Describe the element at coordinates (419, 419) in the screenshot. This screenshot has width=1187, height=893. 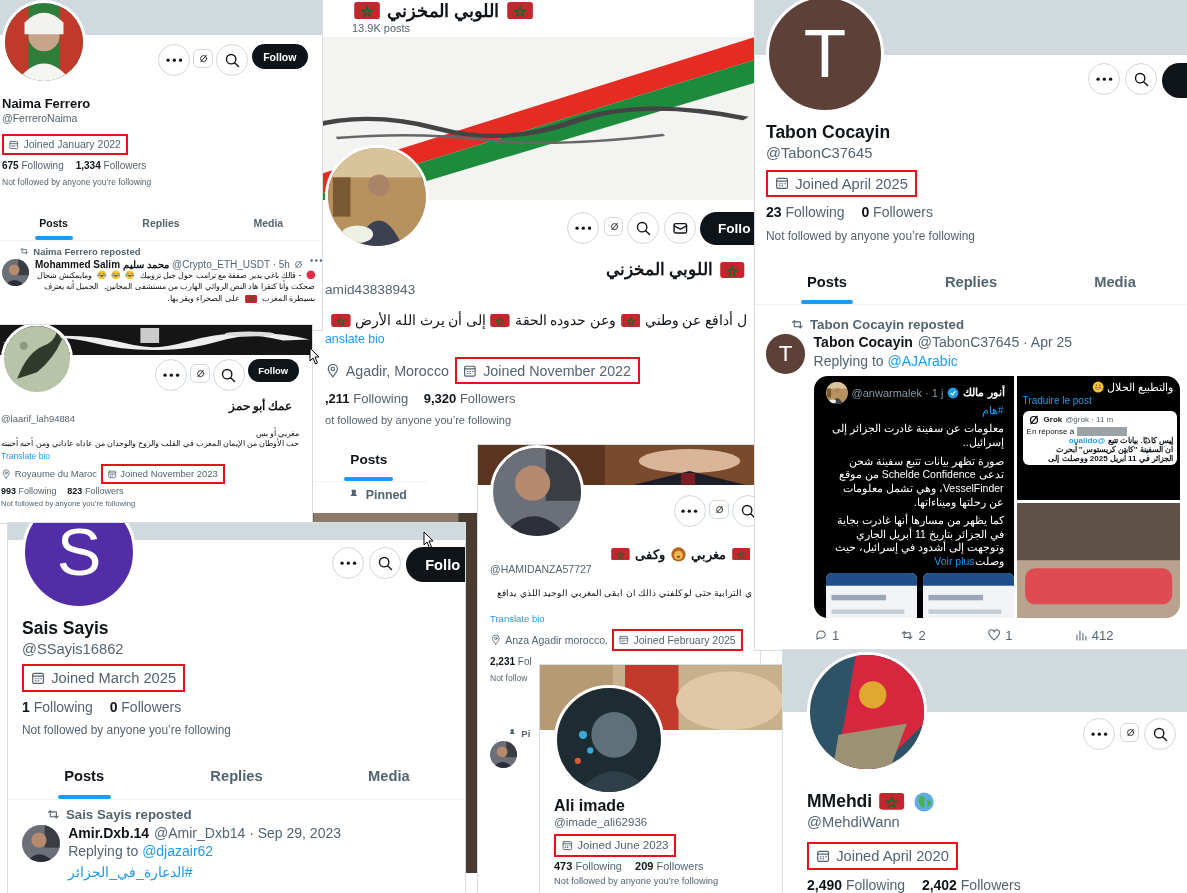
I see `followers-note: ot followed by anyone you’re following` at that location.